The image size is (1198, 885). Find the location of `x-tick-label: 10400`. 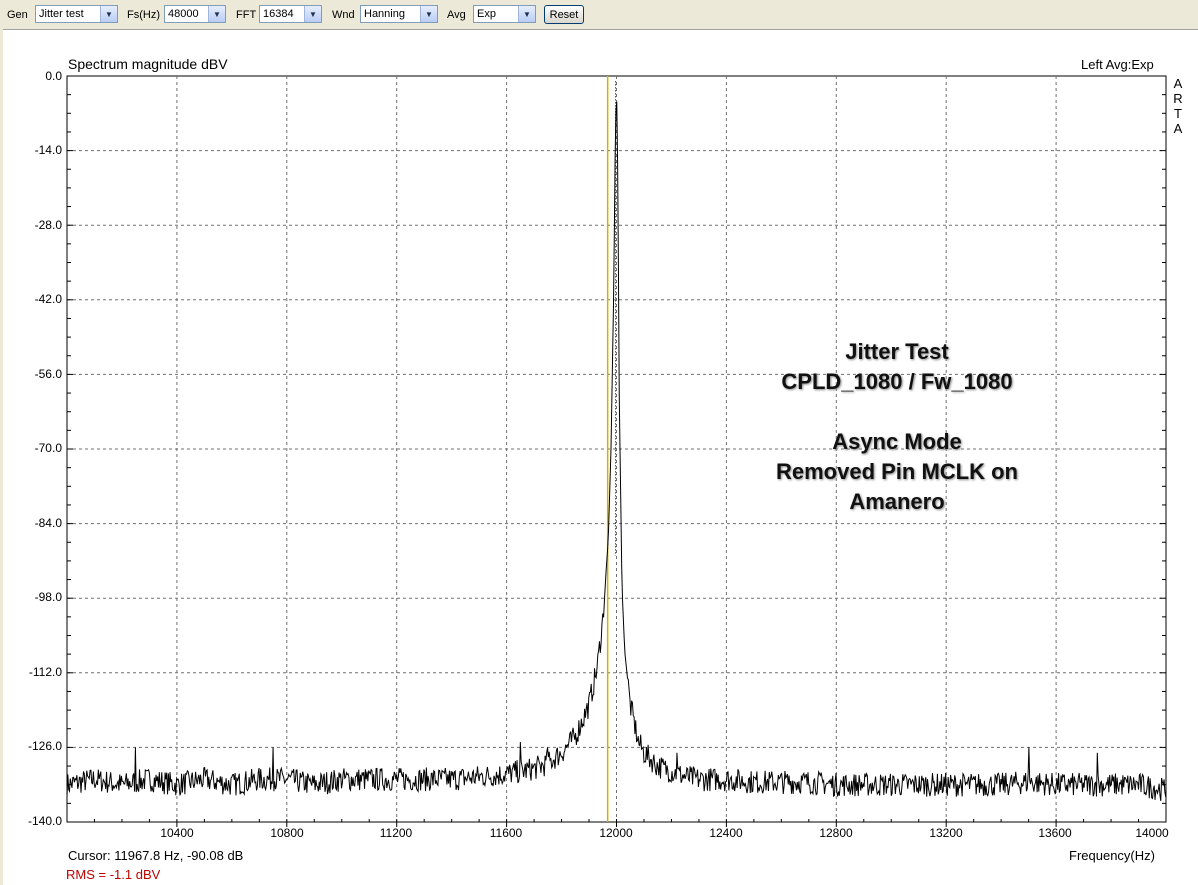

x-tick-label: 10400 is located at coordinates (177, 833).